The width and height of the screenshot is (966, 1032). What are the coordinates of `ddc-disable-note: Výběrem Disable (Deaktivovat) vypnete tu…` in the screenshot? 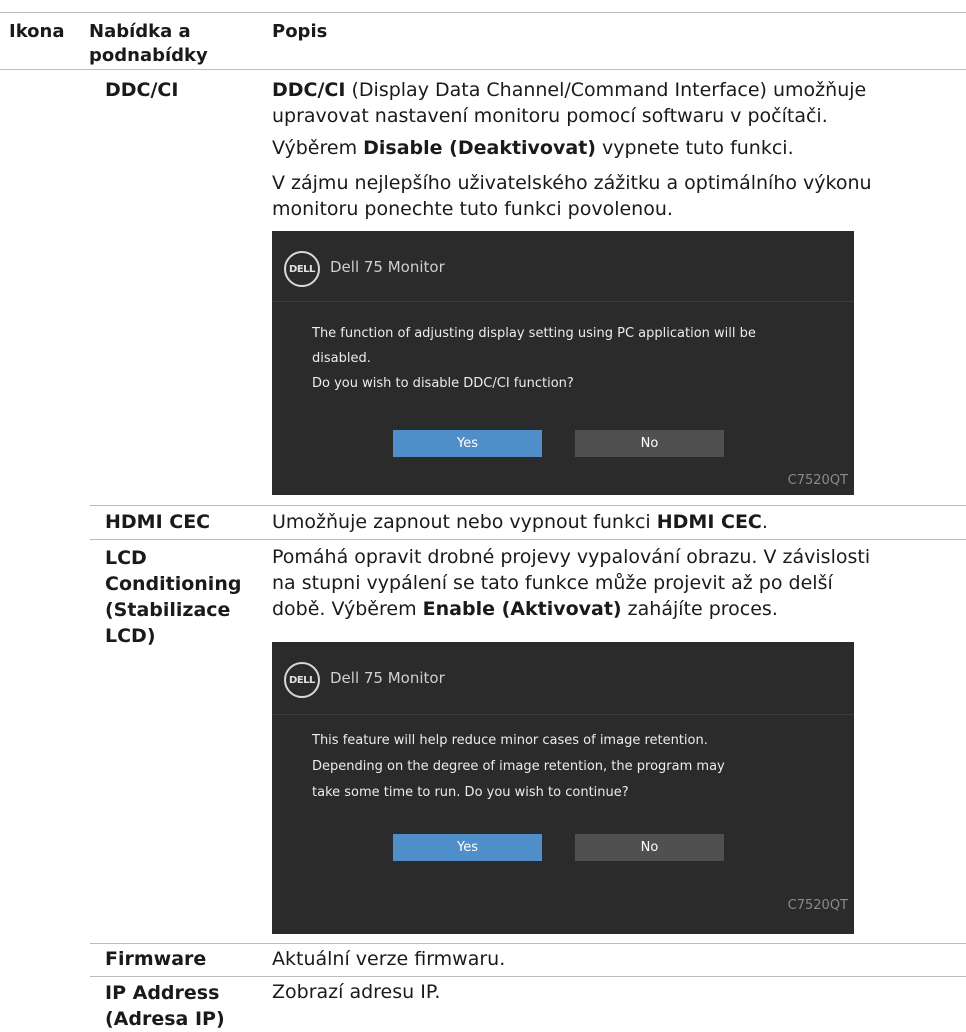 It's located at (533, 148).